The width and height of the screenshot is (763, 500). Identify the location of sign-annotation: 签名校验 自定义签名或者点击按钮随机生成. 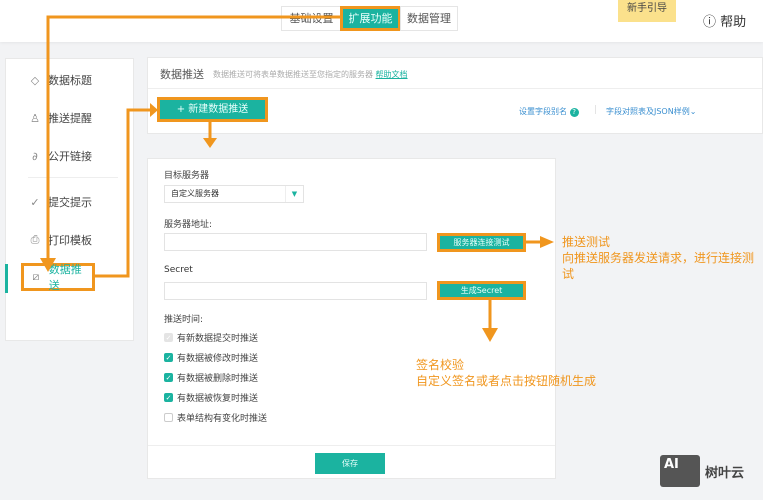
(506, 373).